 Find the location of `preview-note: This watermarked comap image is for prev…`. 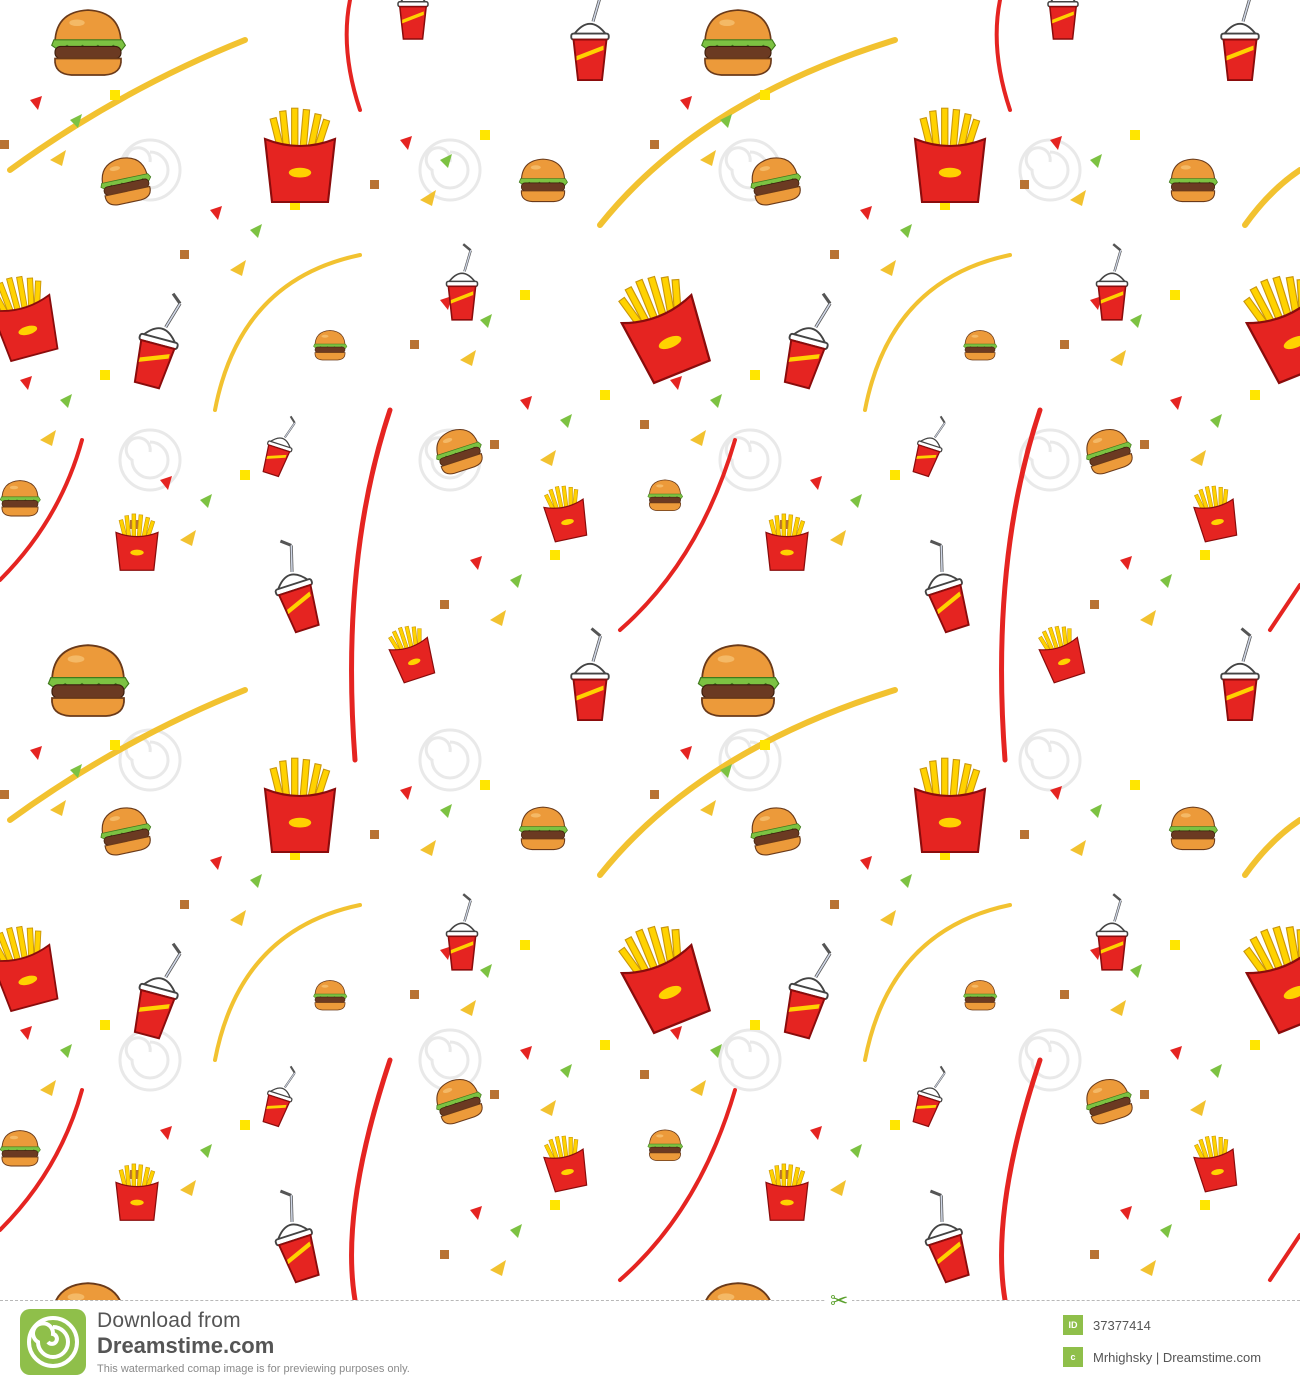

preview-note: This watermarked comap image is for prev… is located at coordinates (253, 1369).